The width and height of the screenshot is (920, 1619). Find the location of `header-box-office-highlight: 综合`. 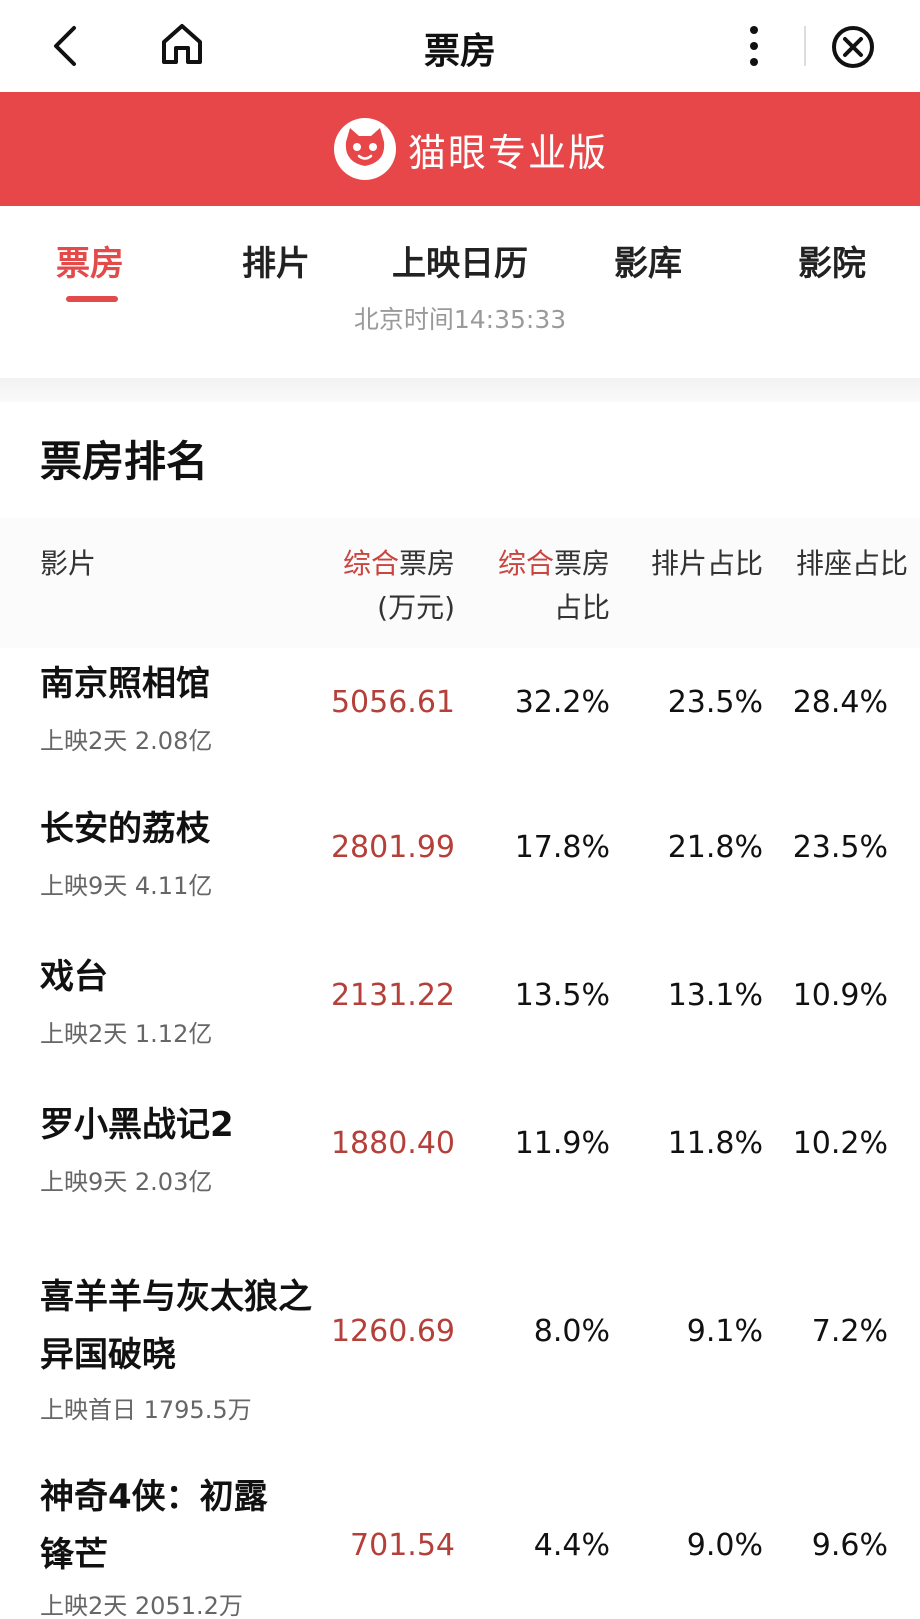

header-box-office-highlight: 综合 is located at coordinates (370, 563).